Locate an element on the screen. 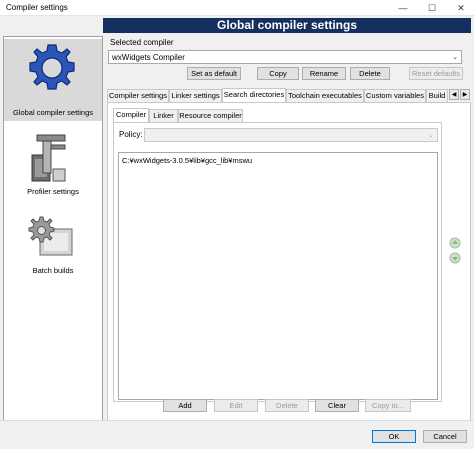 Image resolution: width=474 pixels, height=449 pixels. batch-builds-icon is located at coordinates (50, 236).